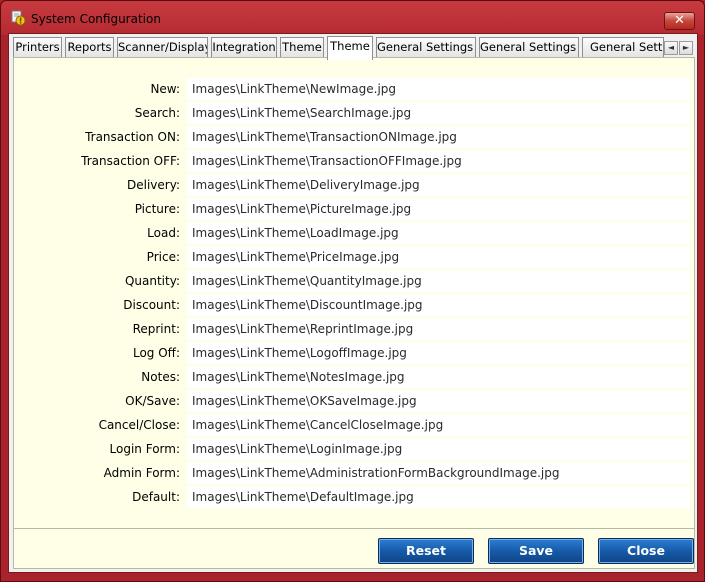 The height and width of the screenshot is (582, 705). I want to click on reset-button: Reset, so click(426, 551).